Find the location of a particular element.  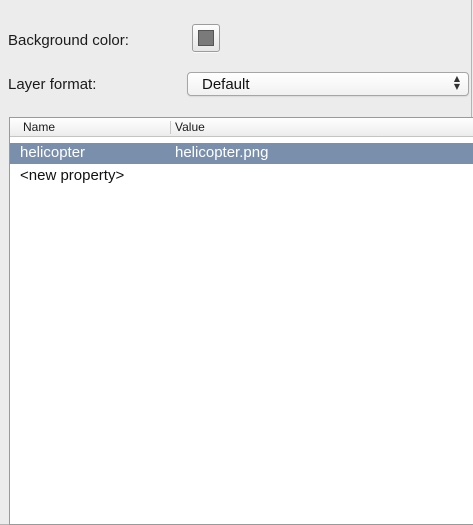

color-swatch is located at coordinates (206, 38).